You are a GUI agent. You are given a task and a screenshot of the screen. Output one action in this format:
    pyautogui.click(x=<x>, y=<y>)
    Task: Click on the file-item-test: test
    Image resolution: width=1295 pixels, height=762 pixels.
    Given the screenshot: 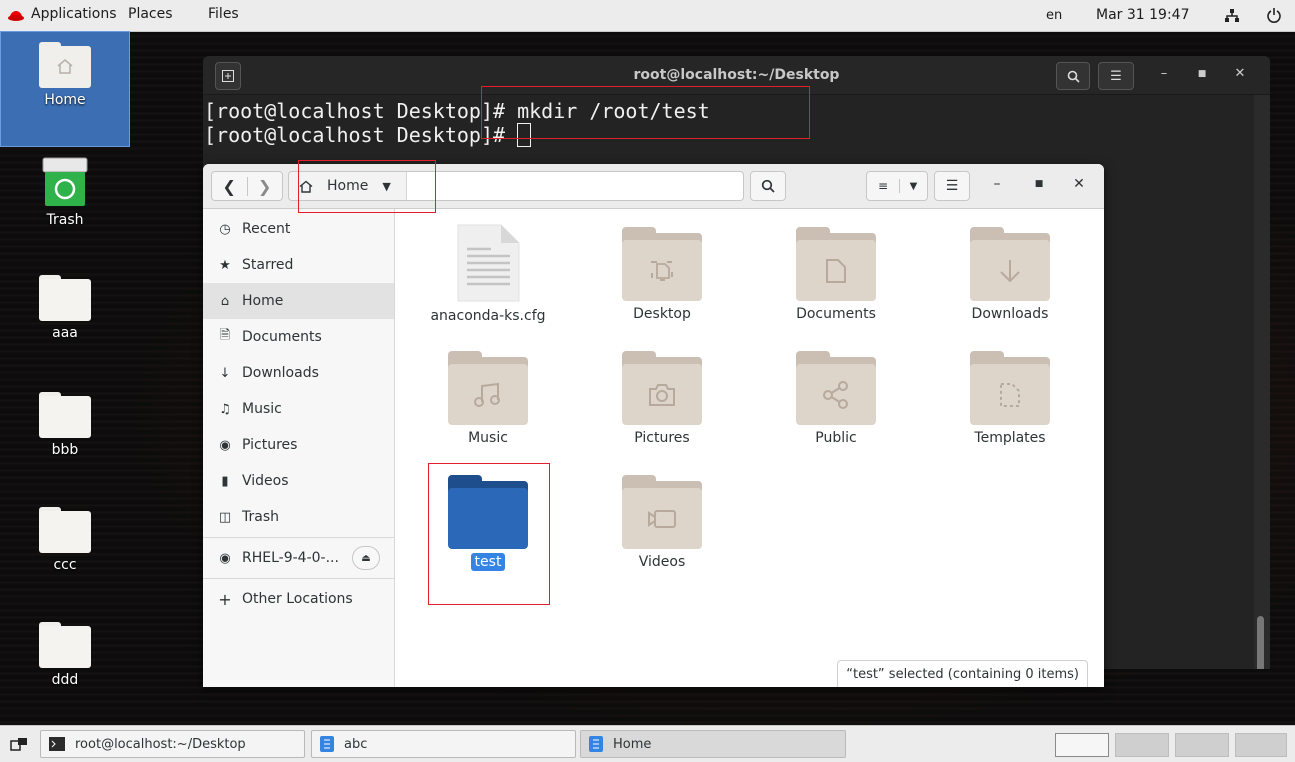 What is the action you would take?
    pyautogui.click(x=488, y=523)
    